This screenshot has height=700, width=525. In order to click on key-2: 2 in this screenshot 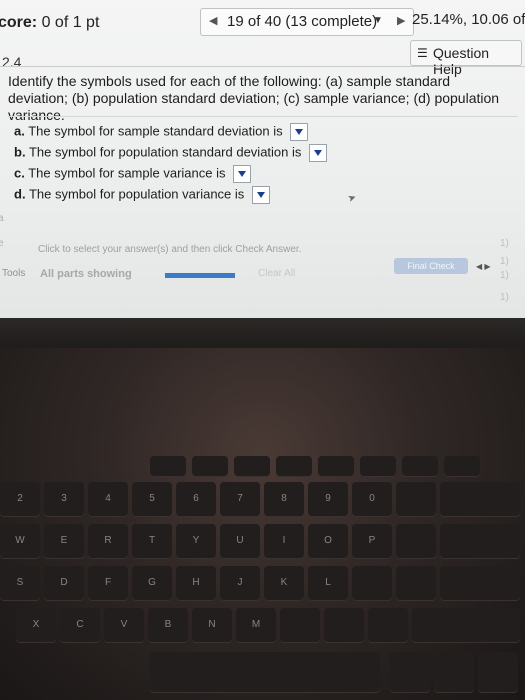, I will do `click(20, 499)`.